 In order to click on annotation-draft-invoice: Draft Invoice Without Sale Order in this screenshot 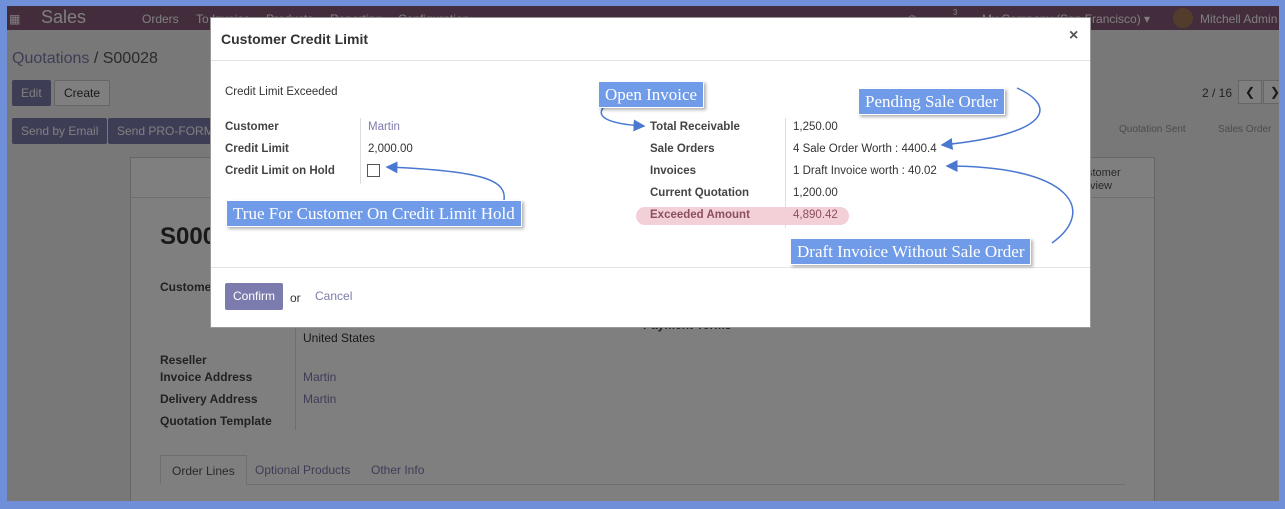, I will do `click(911, 251)`.